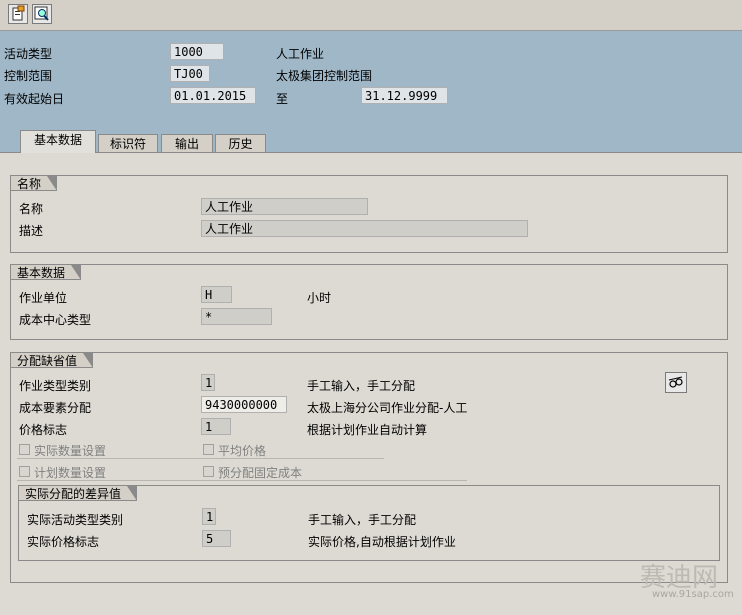  I want to click on basic-data-group: 基本数据 作业单位 H 小时 成本中心类型 *, so click(369, 302).